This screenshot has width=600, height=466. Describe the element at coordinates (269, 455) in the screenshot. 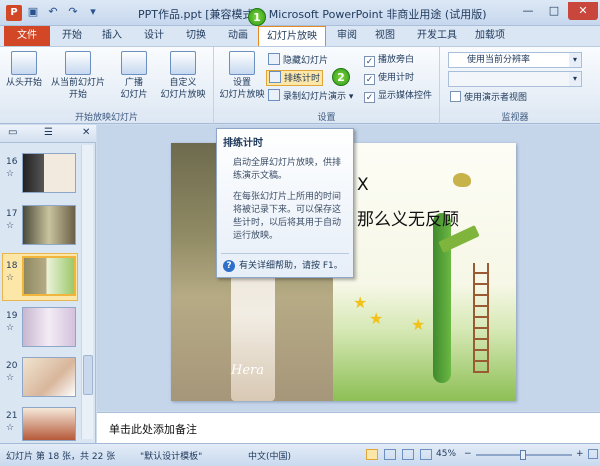

I see `language-indicator: 中文(中国)` at that location.